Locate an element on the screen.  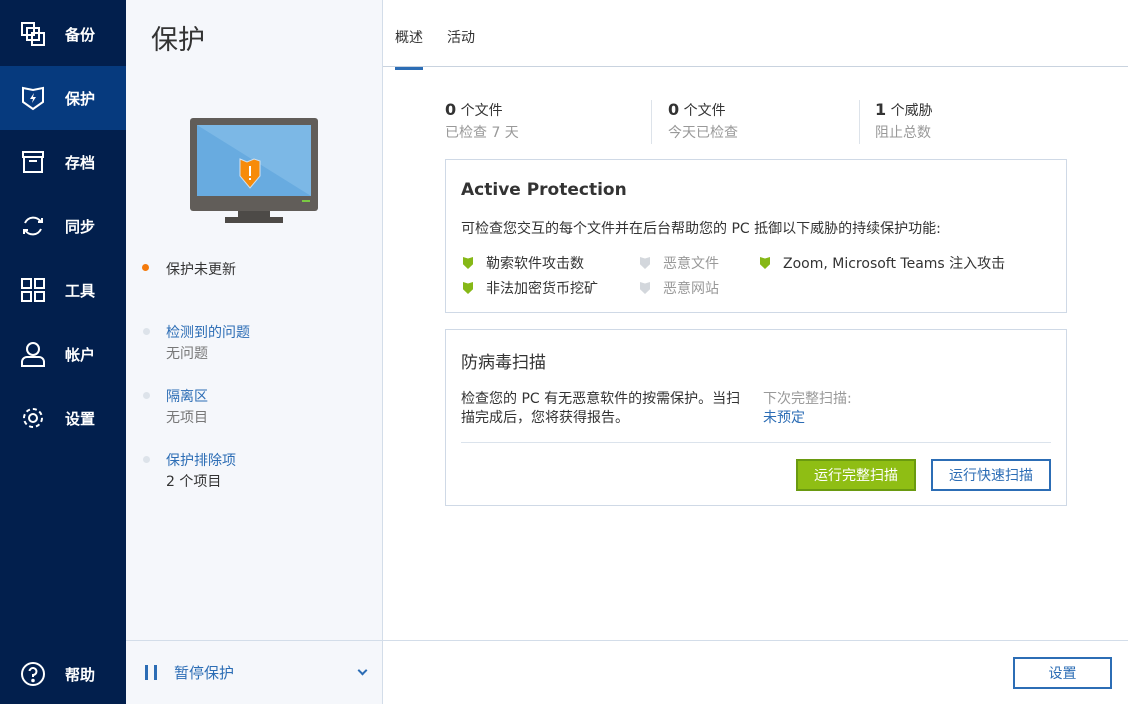
sidebar-item-label: 帐户 is located at coordinates (80, 354).